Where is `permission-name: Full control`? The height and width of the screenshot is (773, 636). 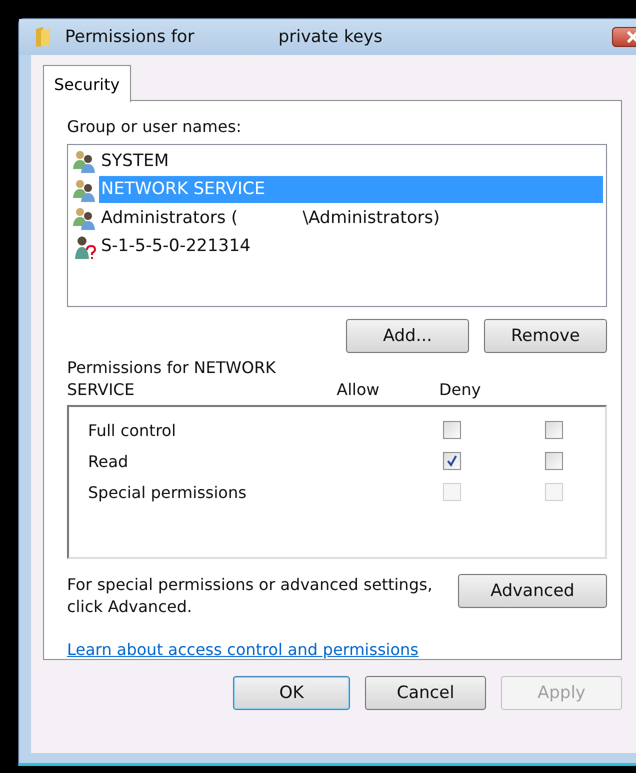 permission-name: Full control is located at coordinates (132, 430).